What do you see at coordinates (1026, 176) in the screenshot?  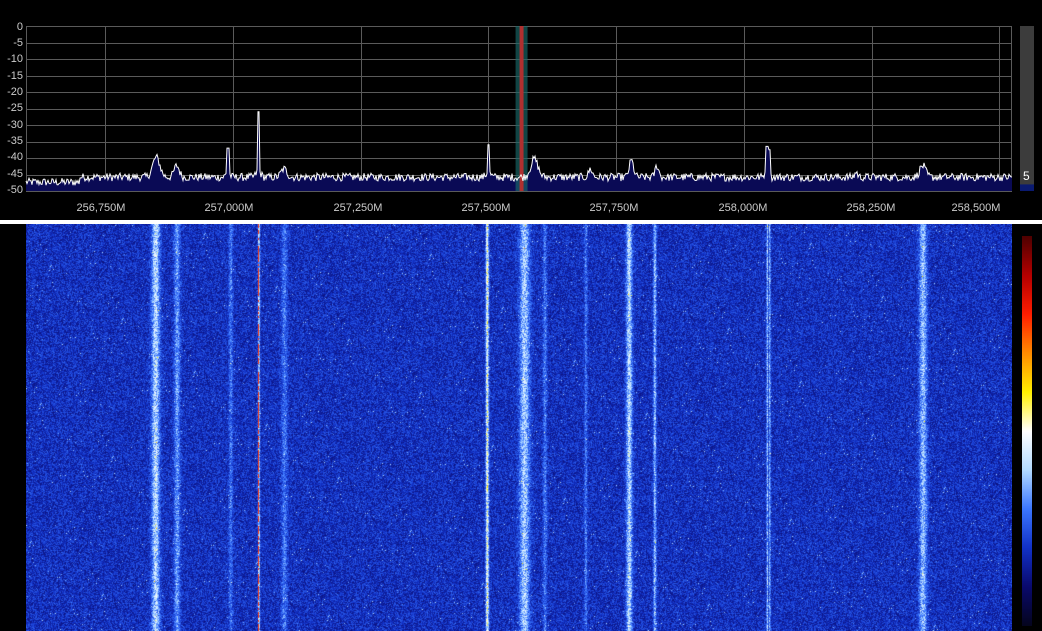 I see `gain-value-label: 5` at bounding box center [1026, 176].